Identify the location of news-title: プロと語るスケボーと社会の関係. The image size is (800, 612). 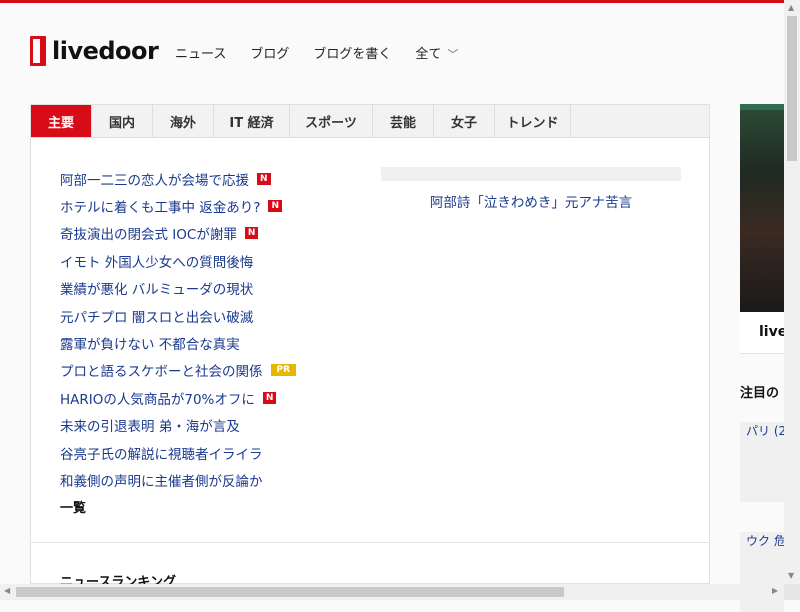
(161, 372).